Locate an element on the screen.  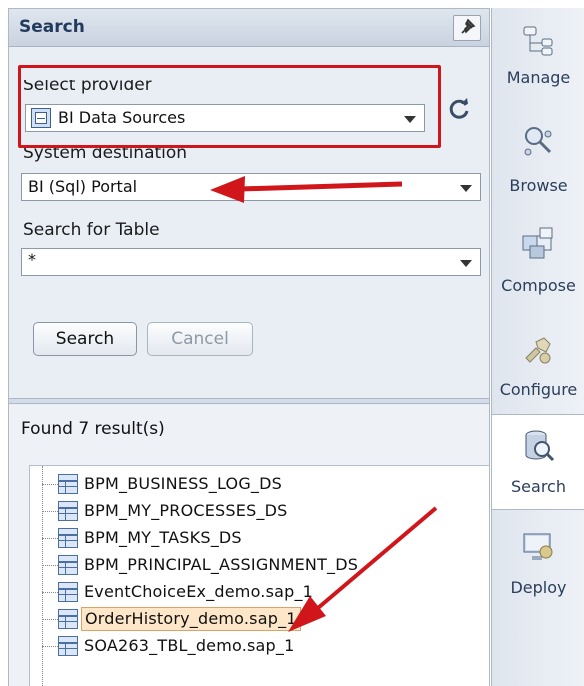
search-db-icon is located at coordinates (540, 446).